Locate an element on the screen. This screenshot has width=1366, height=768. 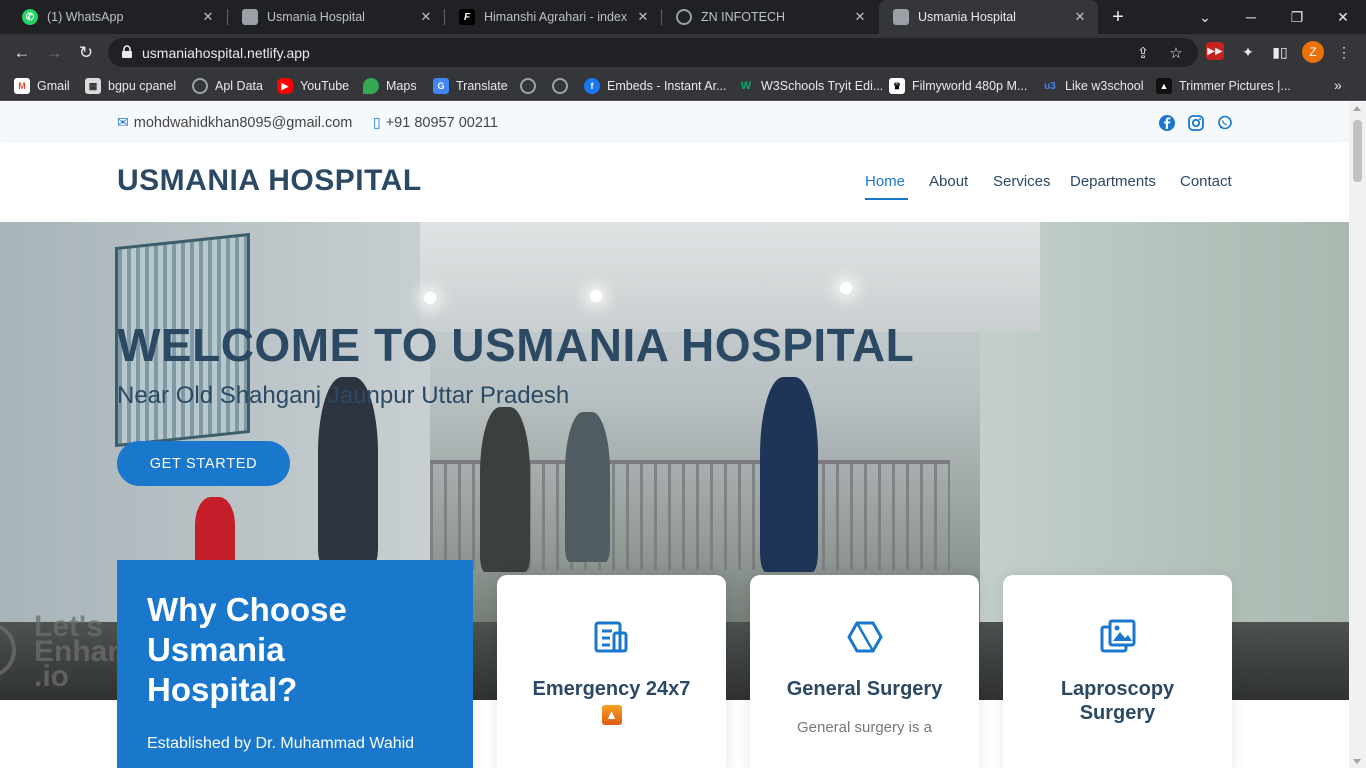
side-panel-icon: ▮▯ is located at coordinates (1280, 52).